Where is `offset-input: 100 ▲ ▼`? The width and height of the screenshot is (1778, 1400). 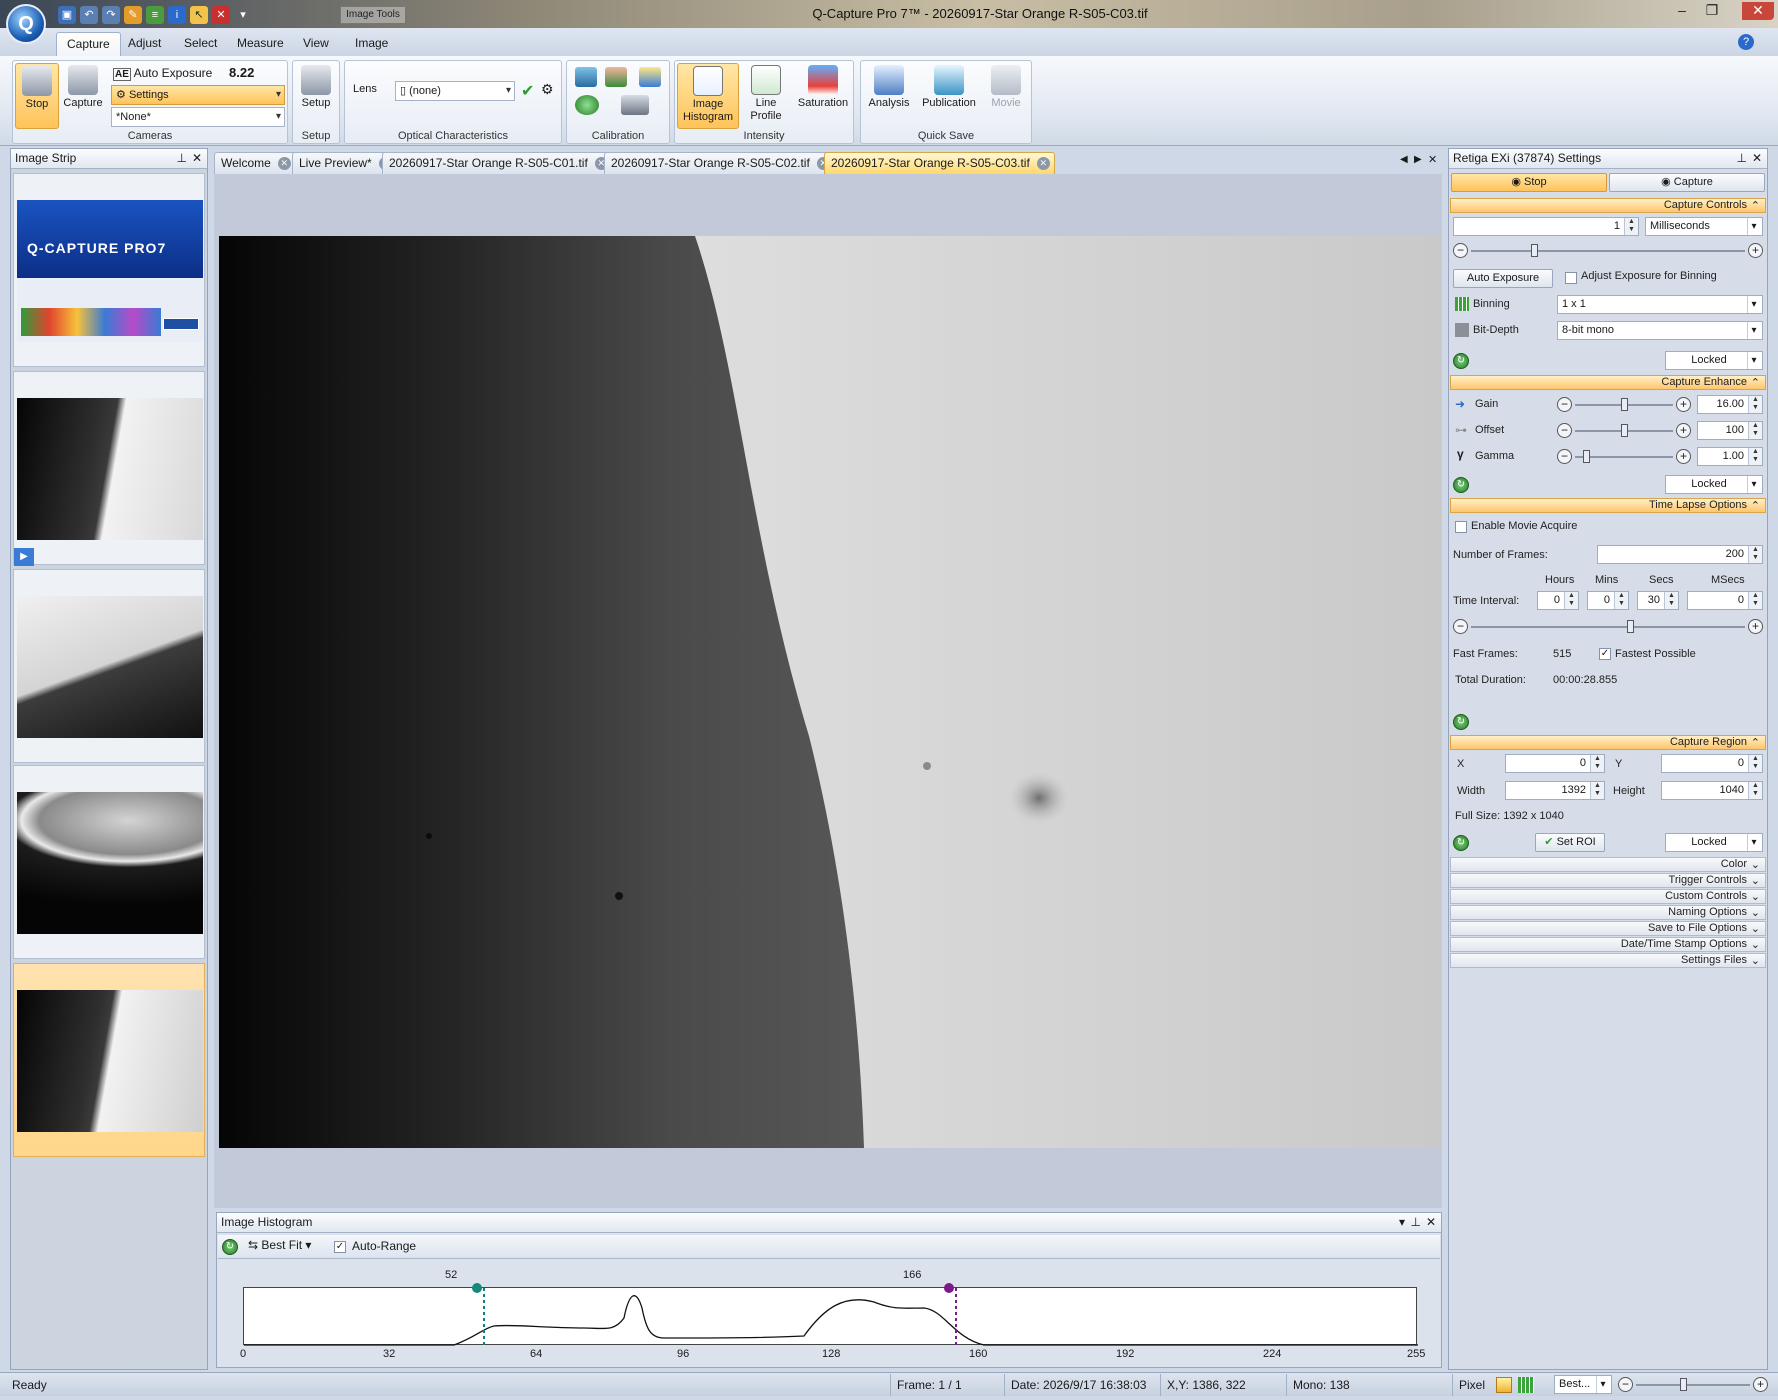
offset-input: 100 ▲ ▼ is located at coordinates (1730, 430).